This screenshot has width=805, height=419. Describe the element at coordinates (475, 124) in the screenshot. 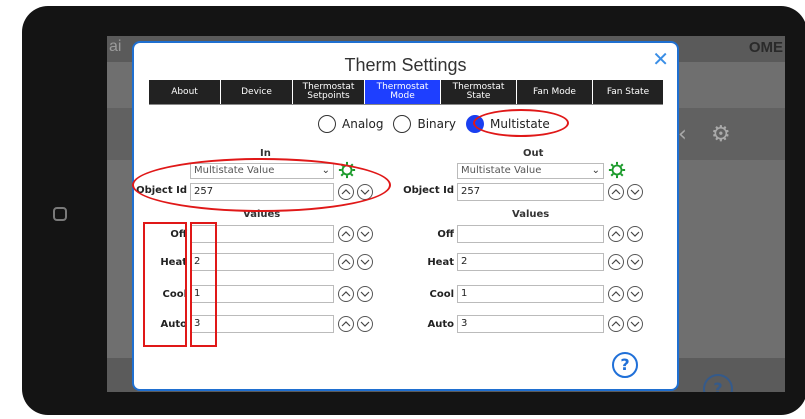

I see `radio-multistate-circle` at that location.